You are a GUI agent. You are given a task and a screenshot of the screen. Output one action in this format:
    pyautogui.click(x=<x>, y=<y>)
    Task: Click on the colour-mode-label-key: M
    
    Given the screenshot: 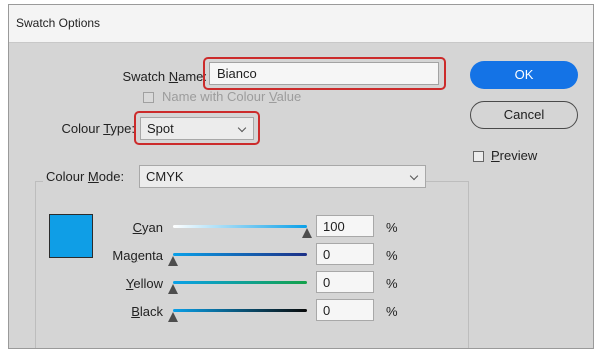 What is the action you would take?
    pyautogui.click(x=93, y=176)
    